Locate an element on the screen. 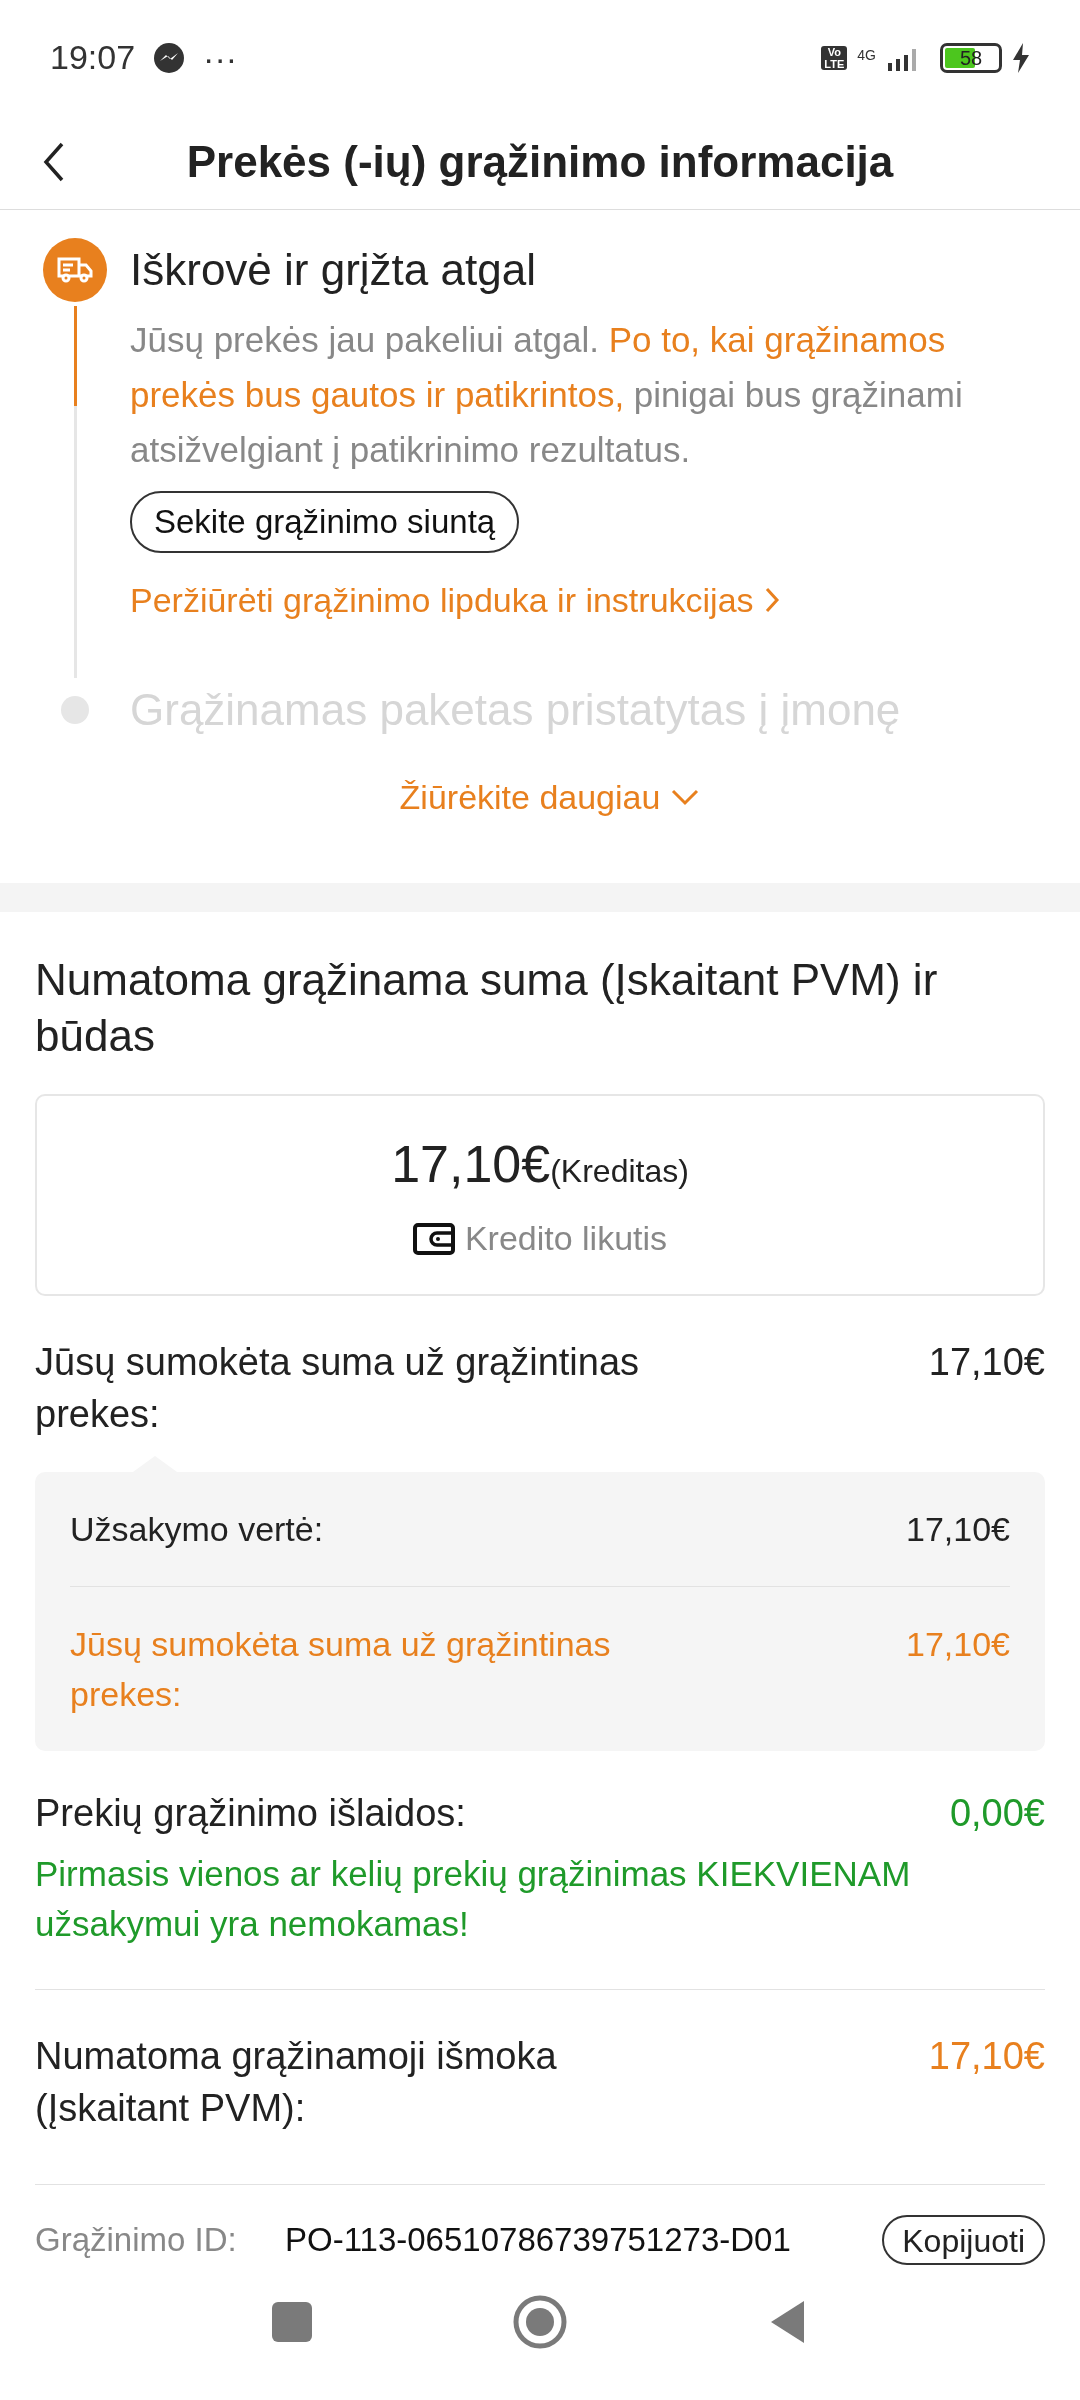 The image size is (1080, 2400). return-id-label: Grąžinimo ID: is located at coordinates (136, 2239).